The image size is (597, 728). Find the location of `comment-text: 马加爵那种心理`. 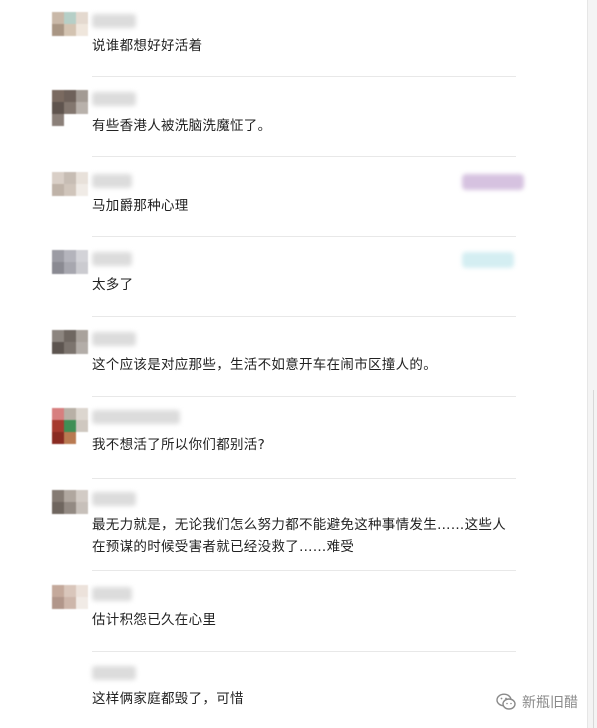

comment-text: 马加爵那种心理 is located at coordinates (140, 206).